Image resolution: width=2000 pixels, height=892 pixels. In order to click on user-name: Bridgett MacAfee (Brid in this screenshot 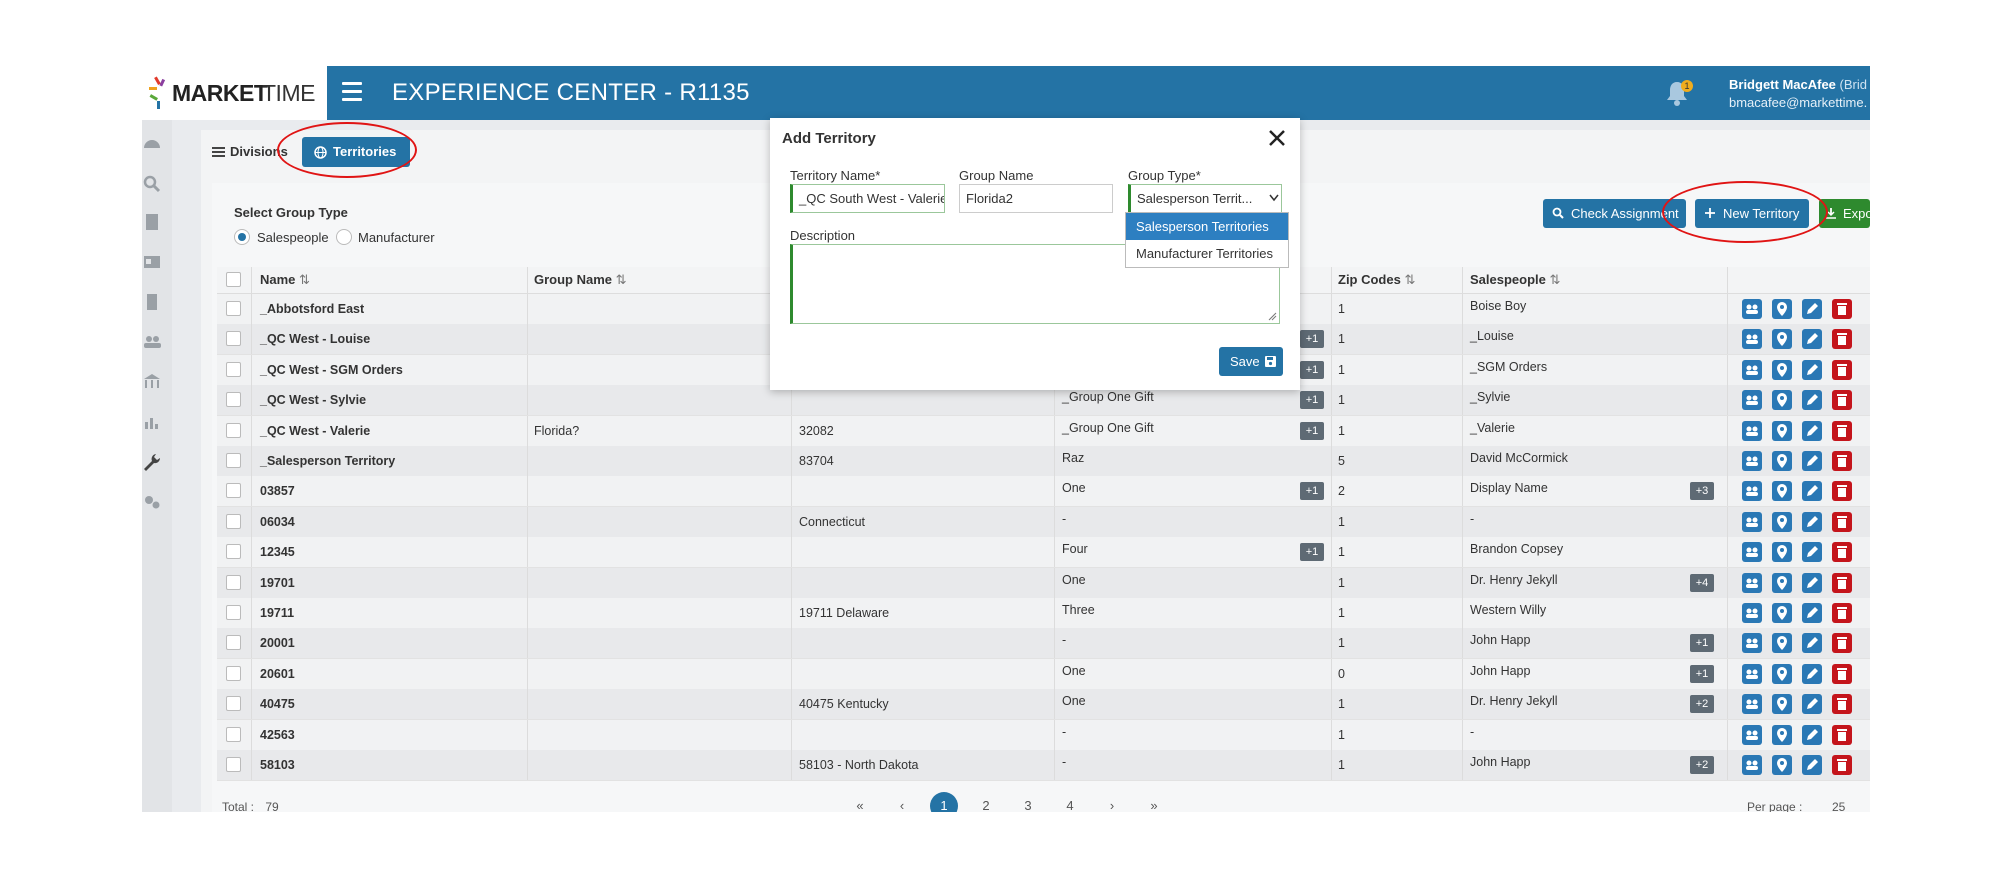, I will do `click(1798, 84)`.